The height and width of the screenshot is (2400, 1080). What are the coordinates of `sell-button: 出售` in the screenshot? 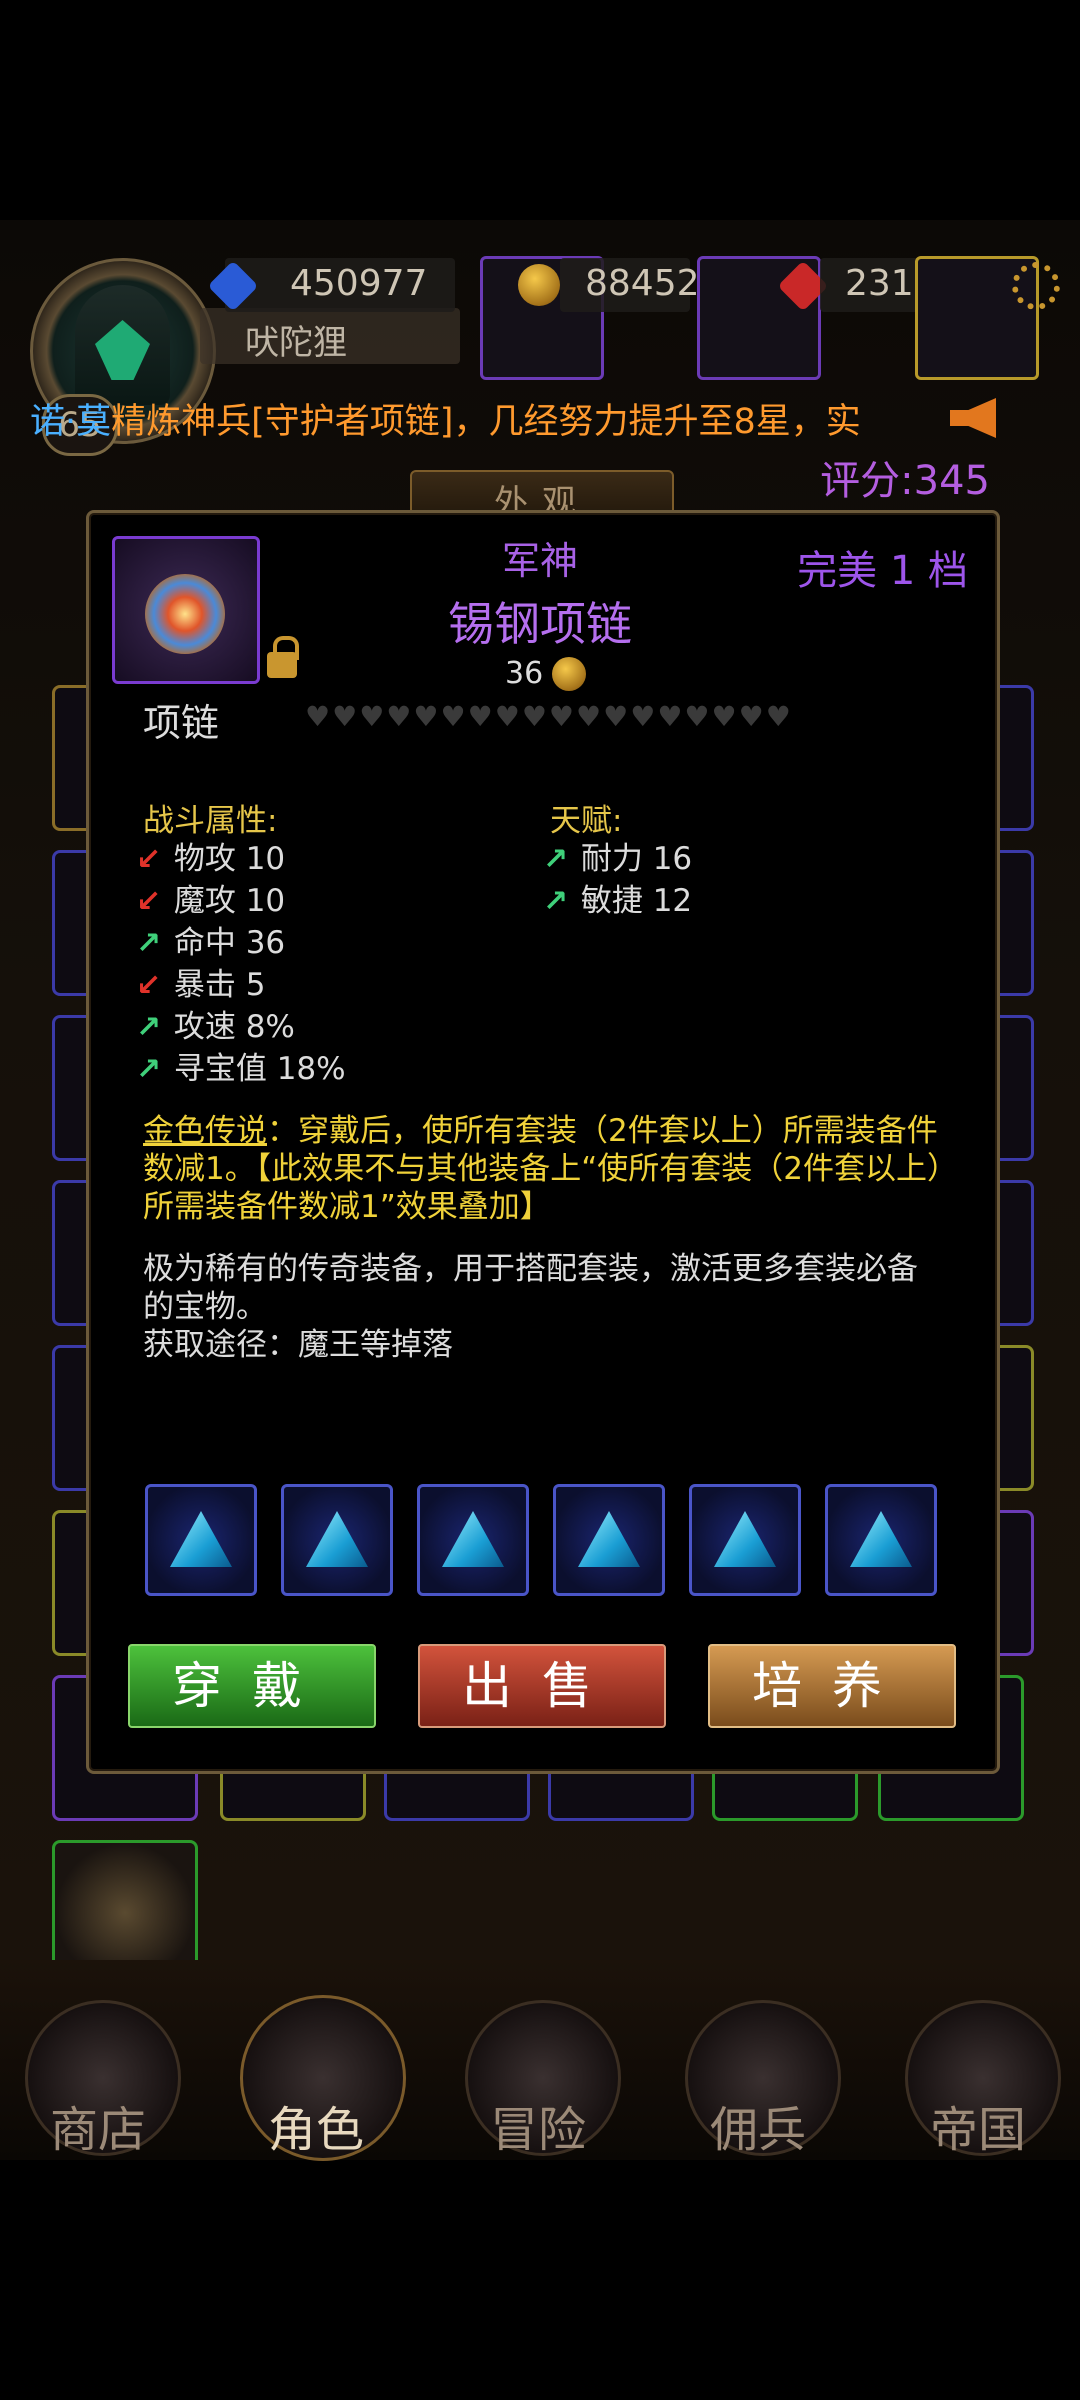 It's located at (542, 1686).